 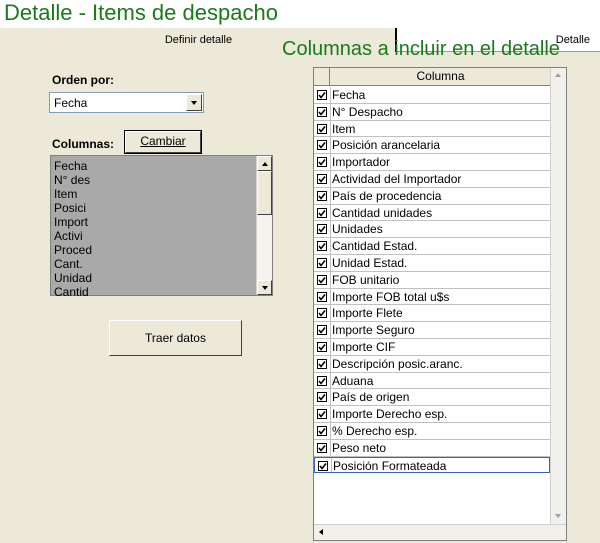 What do you see at coordinates (361, 162) in the screenshot?
I see `row-label: Importador` at bounding box center [361, 162].